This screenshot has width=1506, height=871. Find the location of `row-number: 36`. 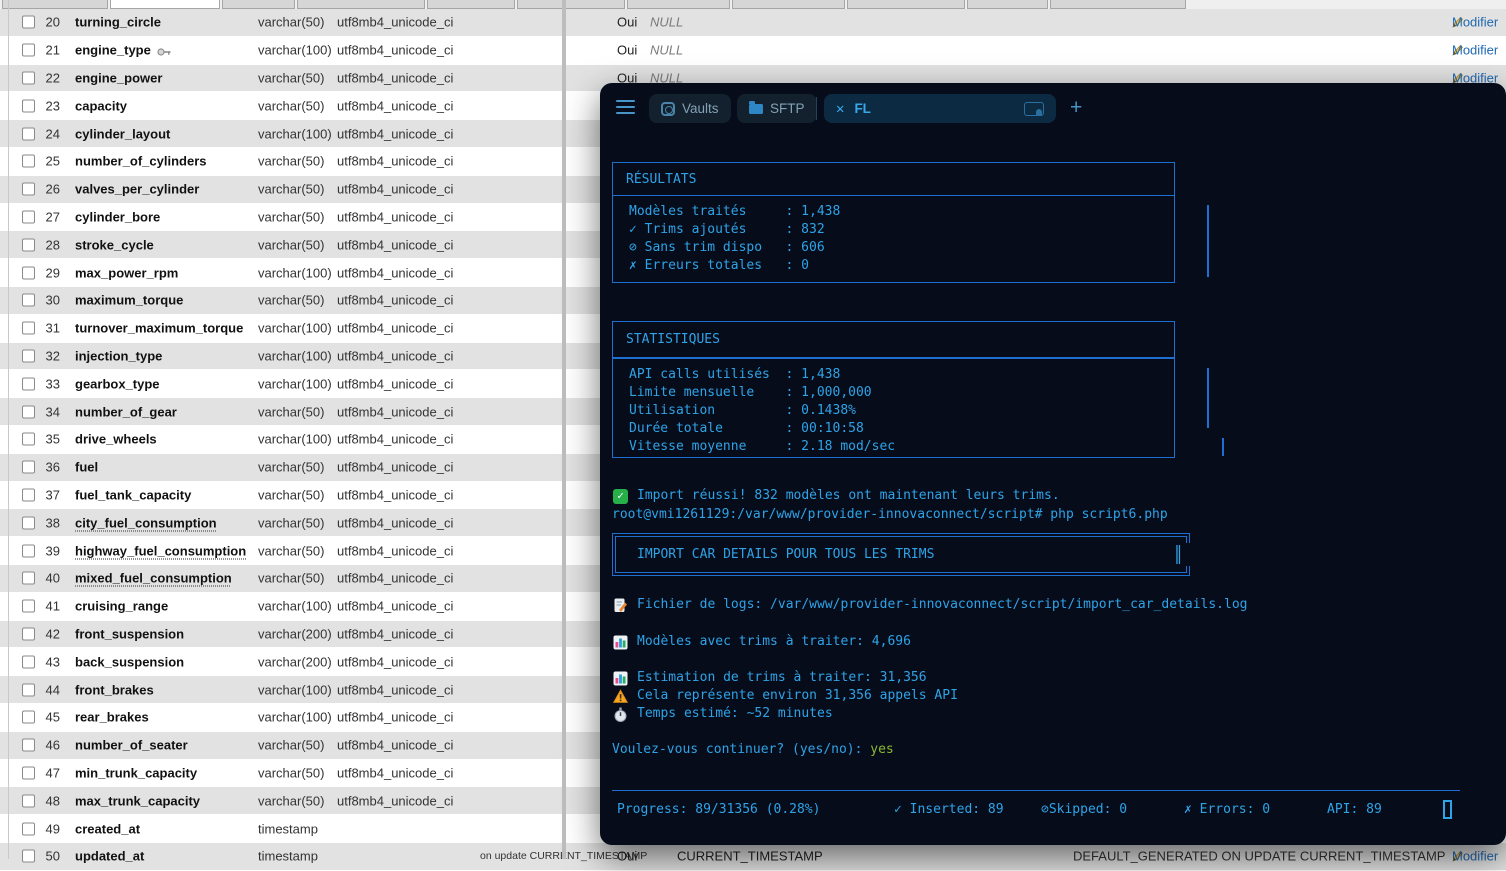

row-number: 36 is located at coordinates (52, 467).